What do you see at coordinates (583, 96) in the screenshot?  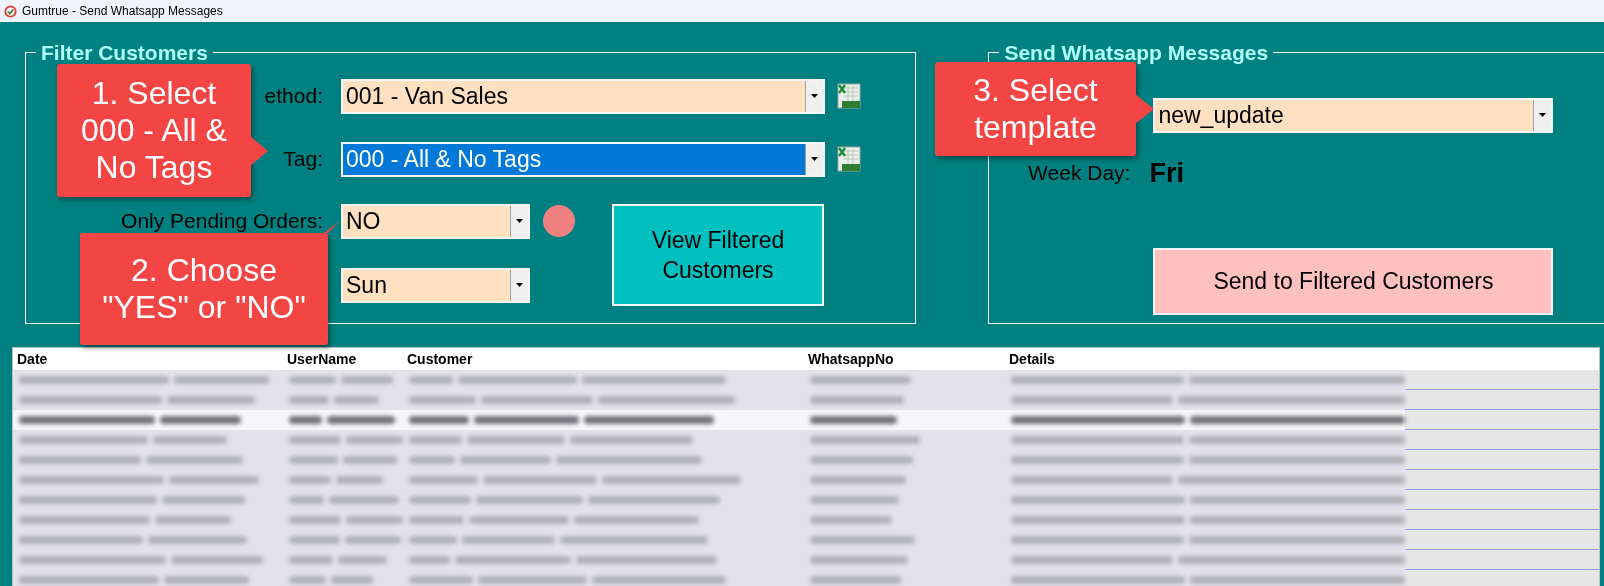 I see `combo-box: 001 - Van Sales` at bounding box center [583, 96].